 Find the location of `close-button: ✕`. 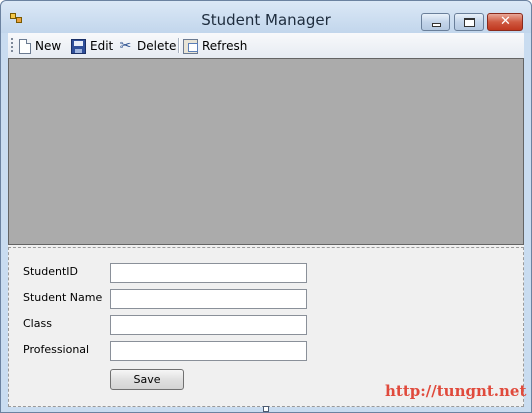

close-button: ✕ is located at coordinates (505, 22).